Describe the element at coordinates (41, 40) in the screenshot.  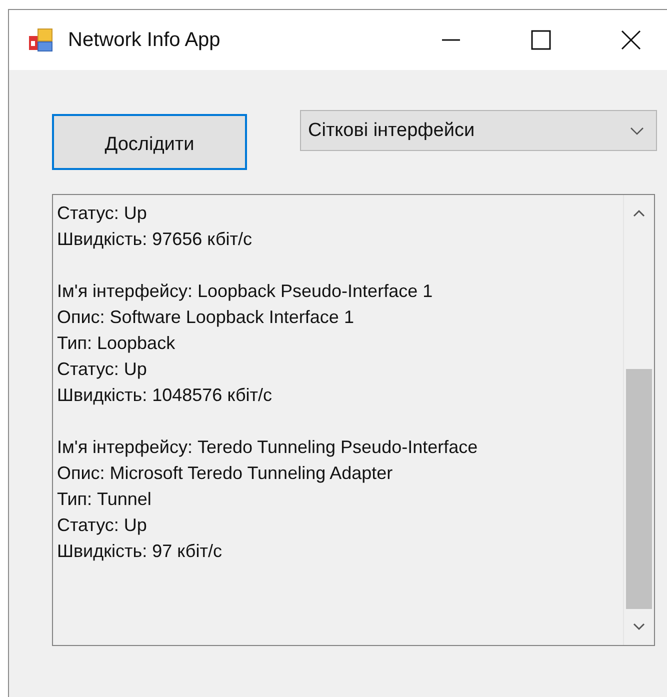
I see `app-icon` at that location.